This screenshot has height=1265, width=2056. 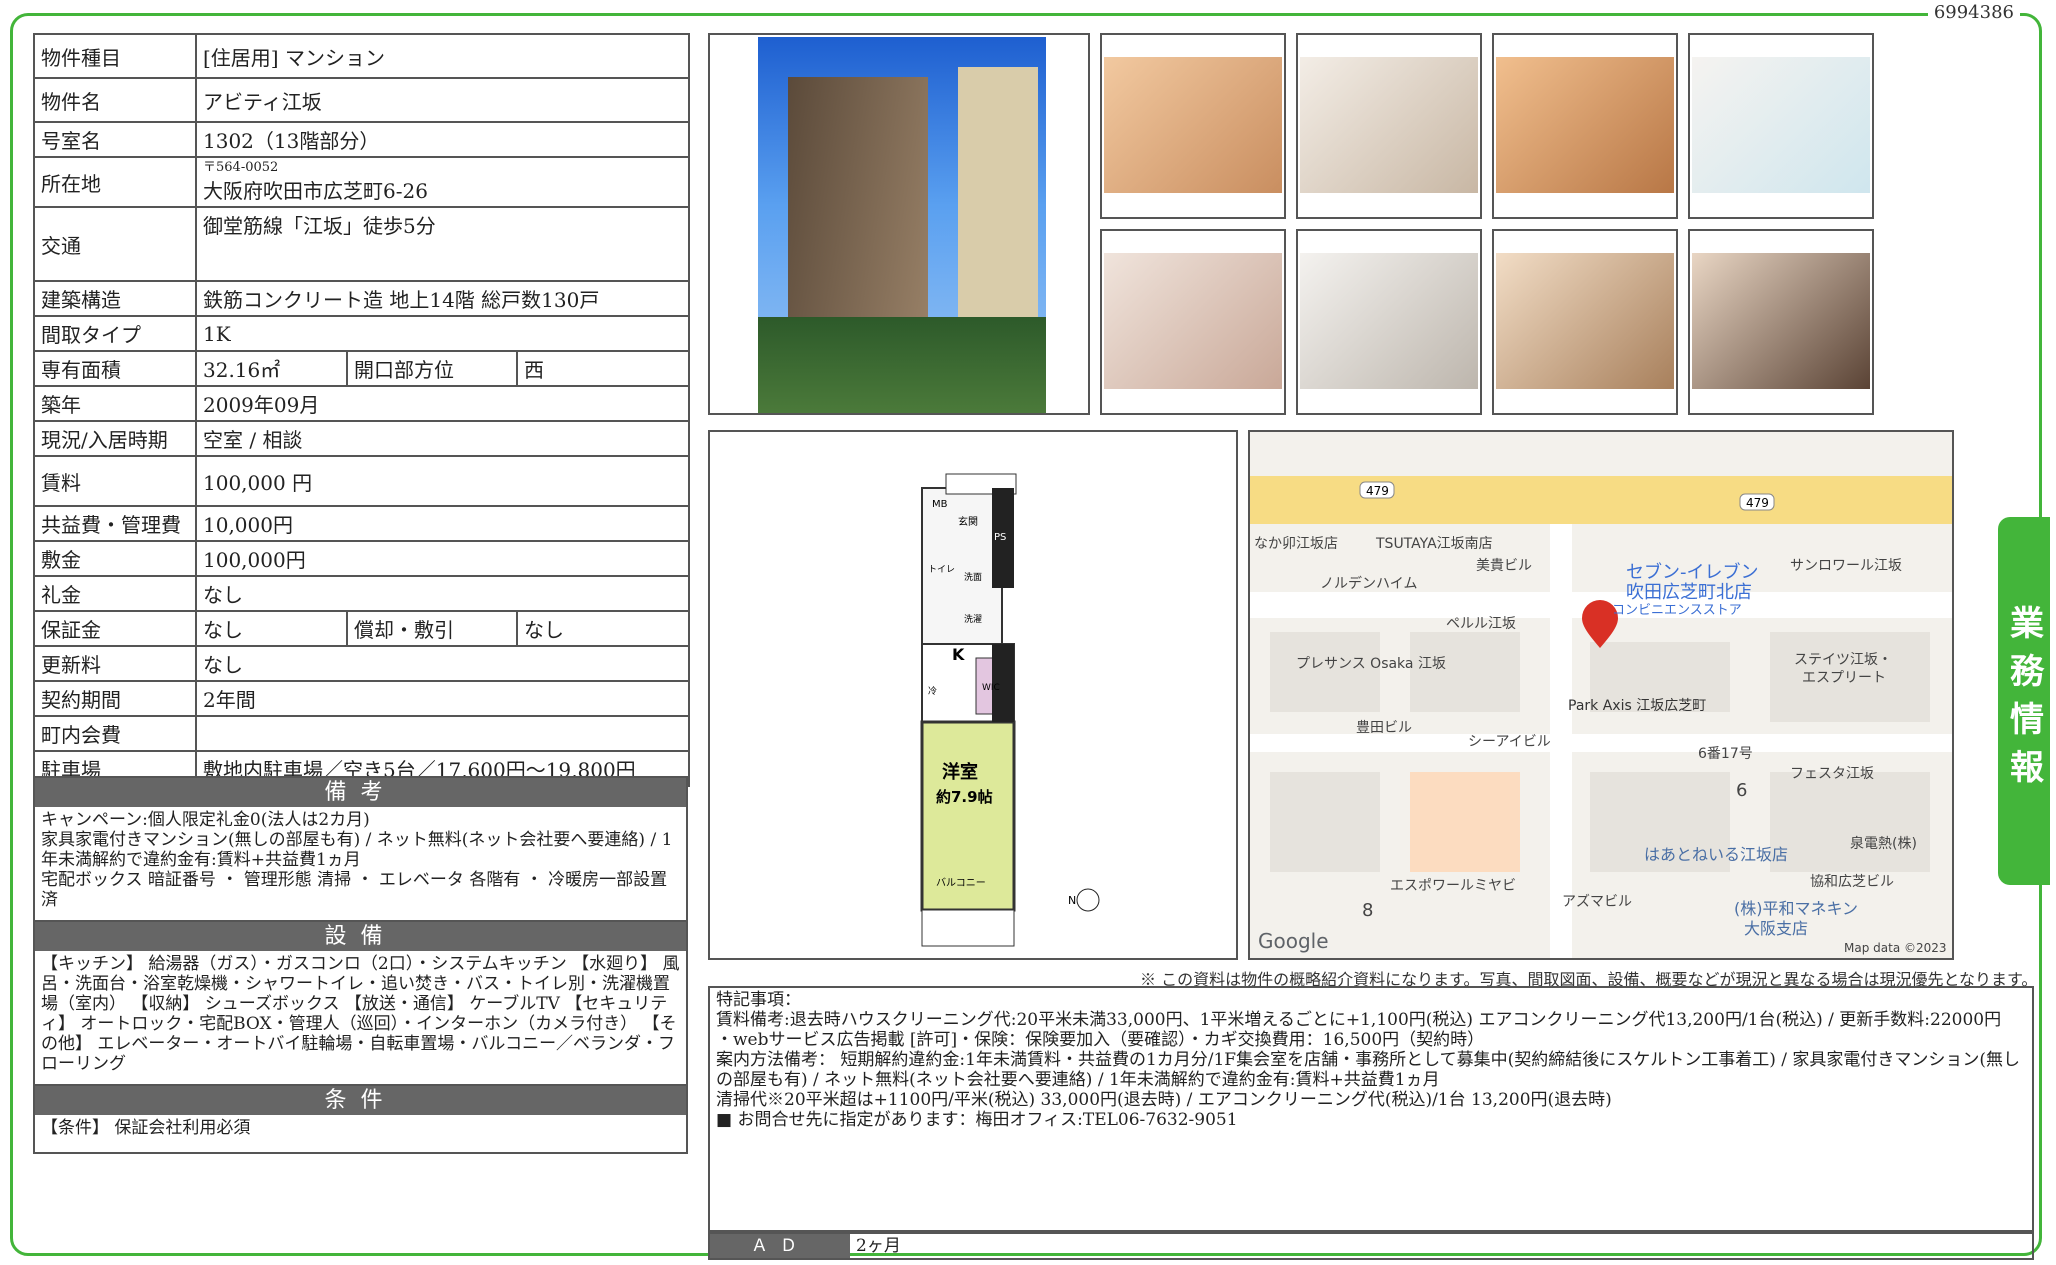 What do you see at coordinates (115, 663) in the screenshot?
I see `renewal-label: 更新料` at bounding box center [115, 663].